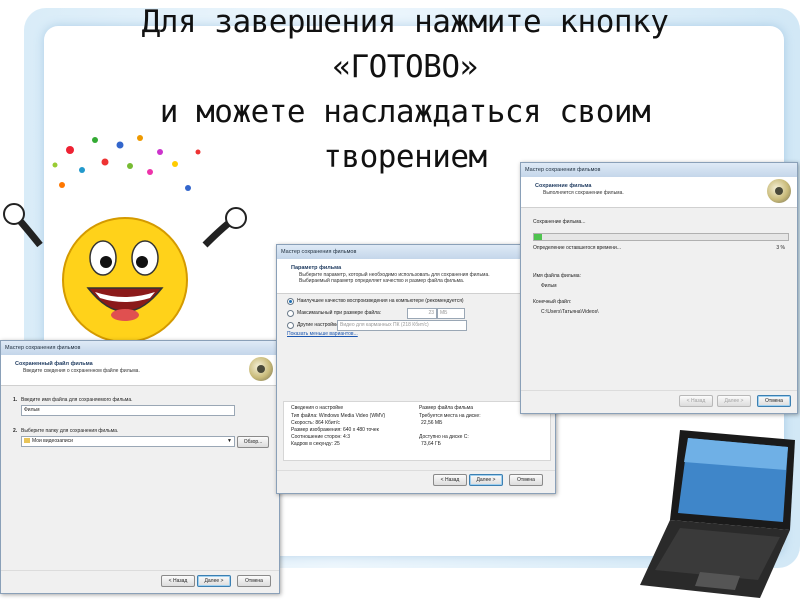 This screenshot has width=800, height=604. What do you see at coordinates (538, 237) in the screenshot?
I see `save-progress-fill` at bounding box center [538, 237].